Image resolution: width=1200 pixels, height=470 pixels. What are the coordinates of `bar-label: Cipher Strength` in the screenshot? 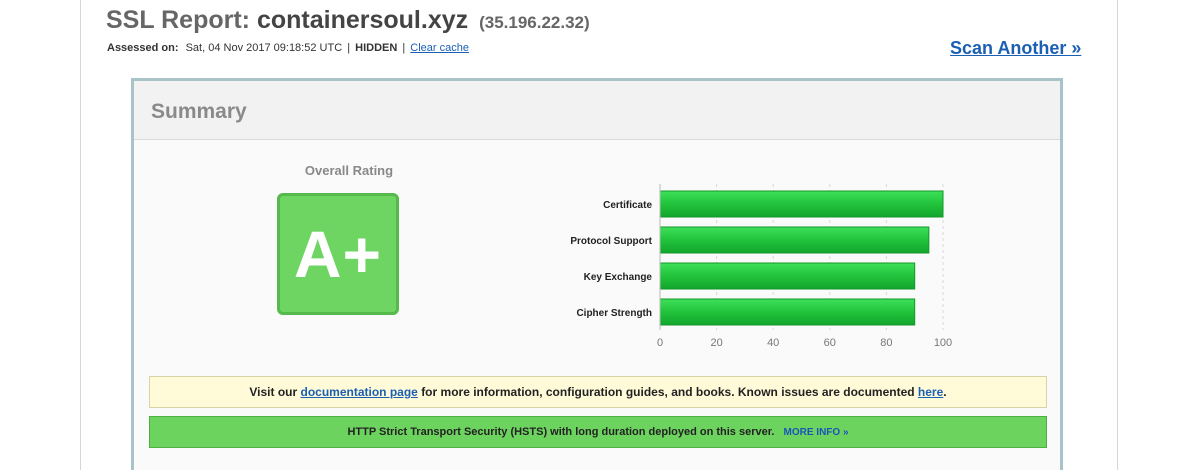 It's located at (614, 313).